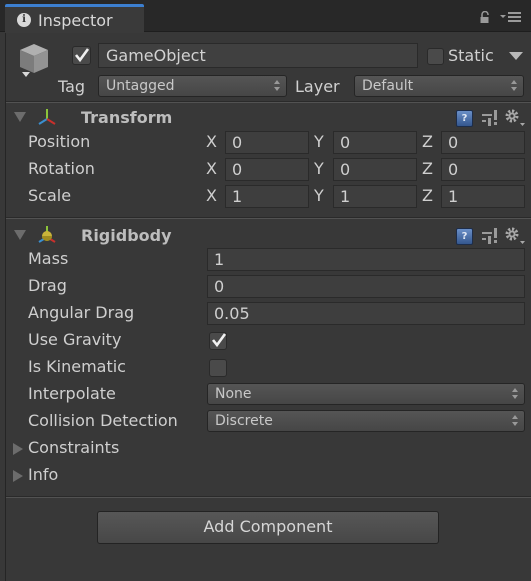 The height and width of the screenshot is (581, 531). Describe the element at coordinates (24, 20) in the screenshot. I see `info-icon: i` at that location.